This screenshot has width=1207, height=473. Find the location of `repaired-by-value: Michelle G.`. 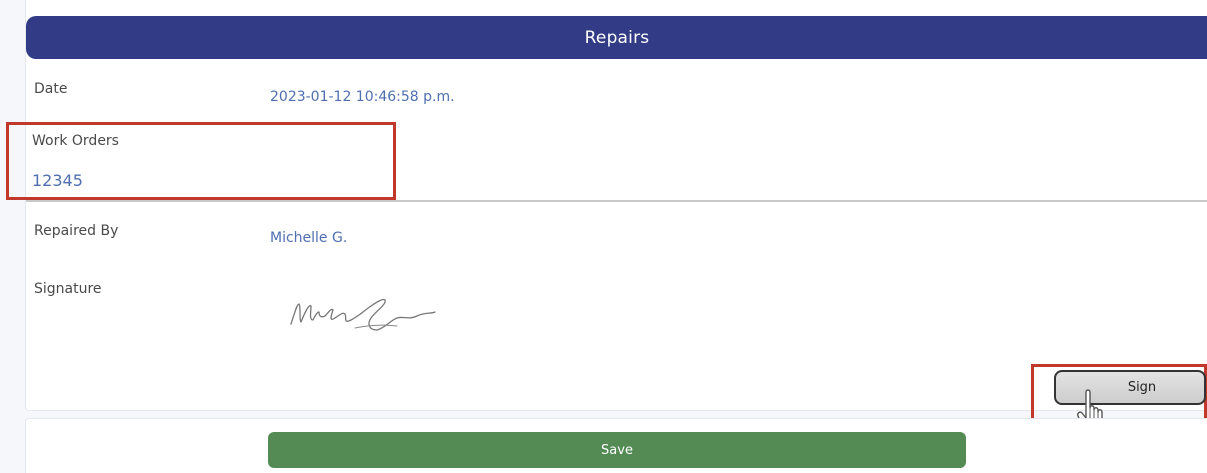

repaired-by-value: Michelle G. is located at coordinates (309, 238).